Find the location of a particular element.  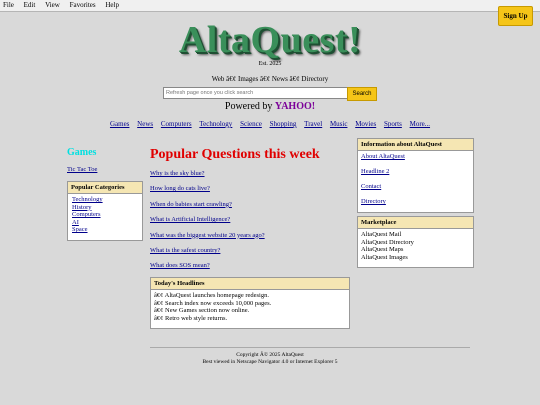

category-link-science: Science is located at coordinates (251, 124).